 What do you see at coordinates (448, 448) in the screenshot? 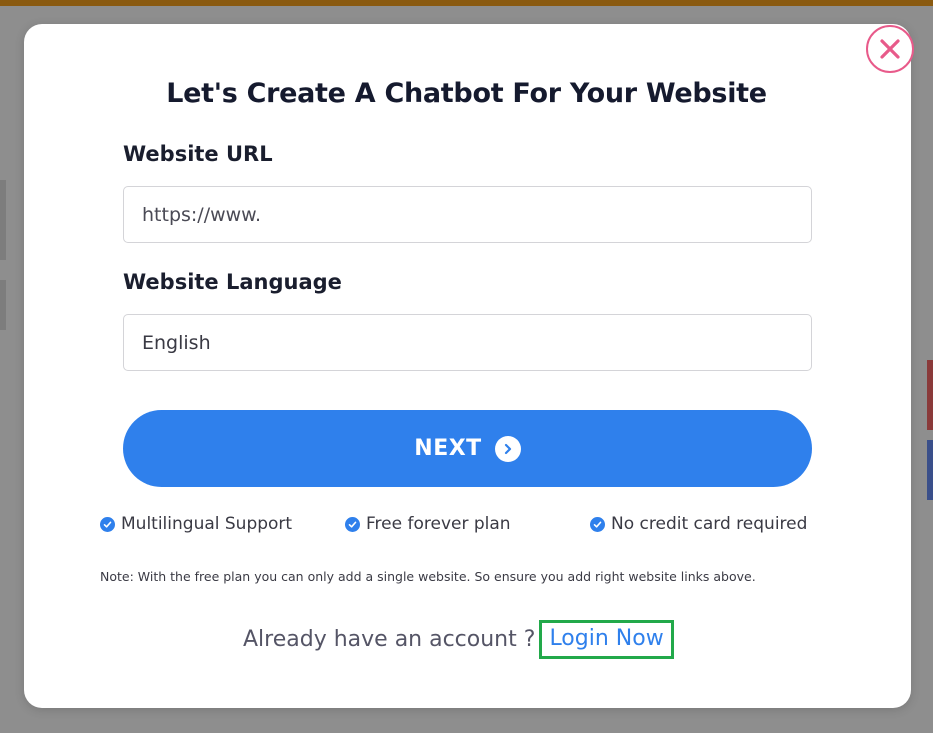
I see `next-button-label: NEXT` at bounding box center [448, 448].